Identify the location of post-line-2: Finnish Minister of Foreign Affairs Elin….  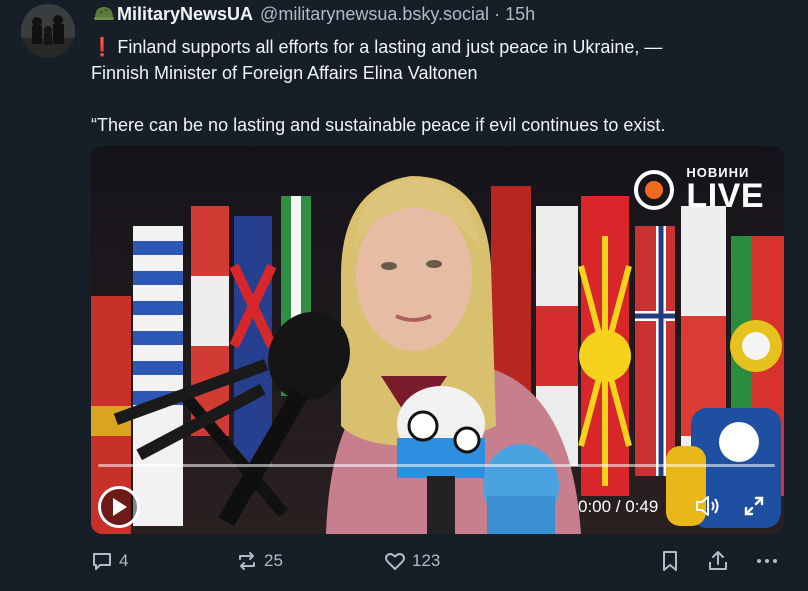
(284, 73).